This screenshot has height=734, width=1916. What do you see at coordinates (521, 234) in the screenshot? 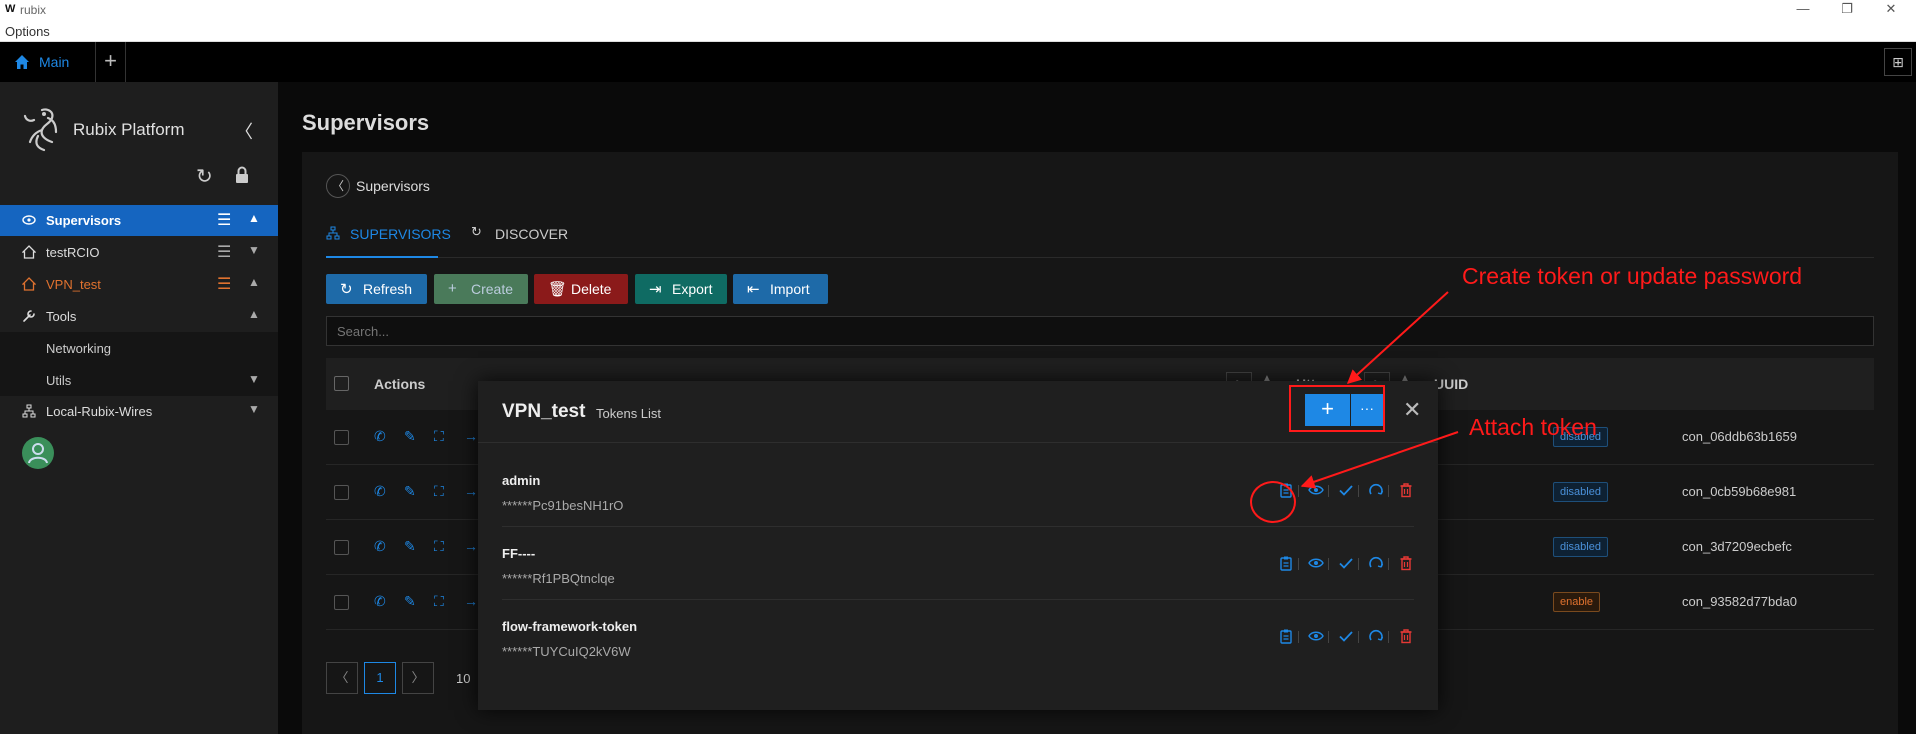
I see `tab-discover: ↻ DISCOVER` at bounding box center [521, 234].